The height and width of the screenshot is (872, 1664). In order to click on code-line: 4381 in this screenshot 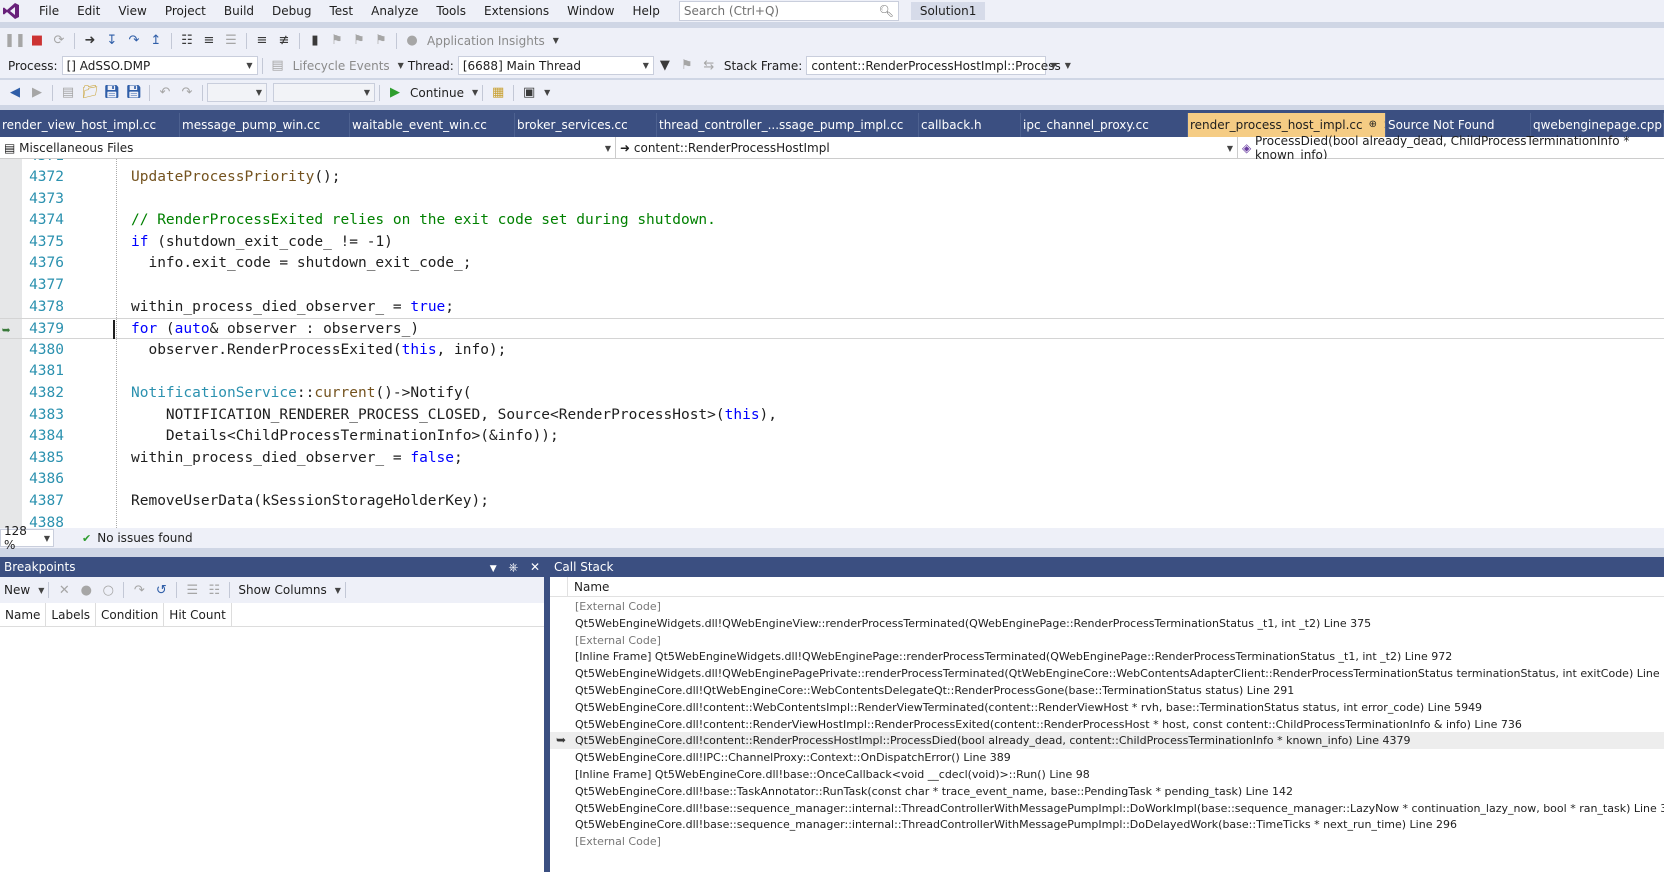, I will do `click(832, 371)`.